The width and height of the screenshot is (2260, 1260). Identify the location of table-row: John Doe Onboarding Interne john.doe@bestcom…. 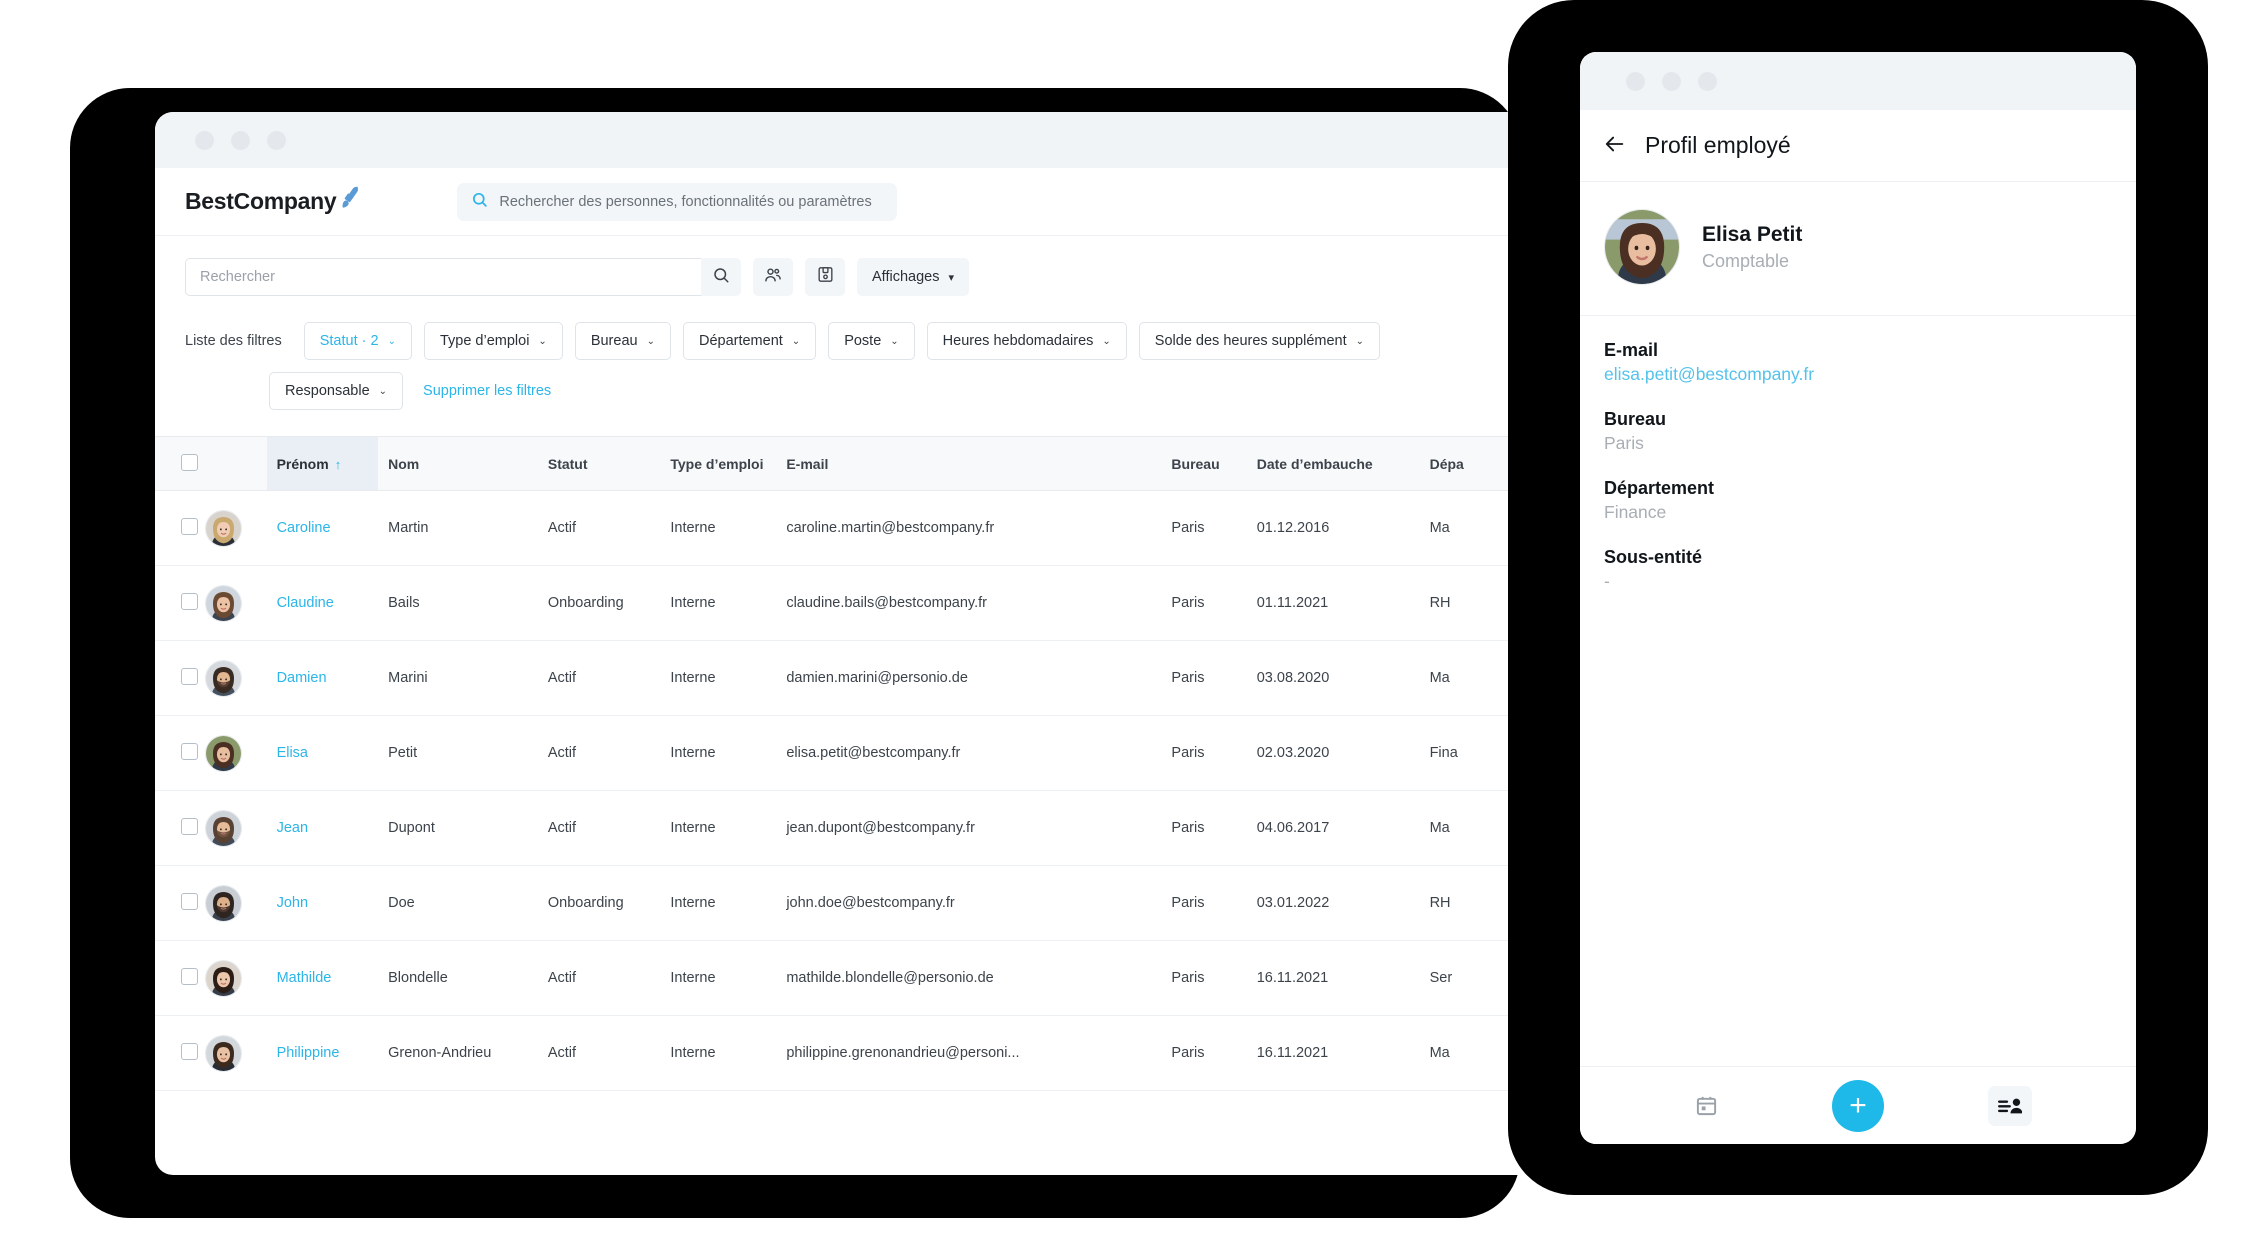
(847, 903).